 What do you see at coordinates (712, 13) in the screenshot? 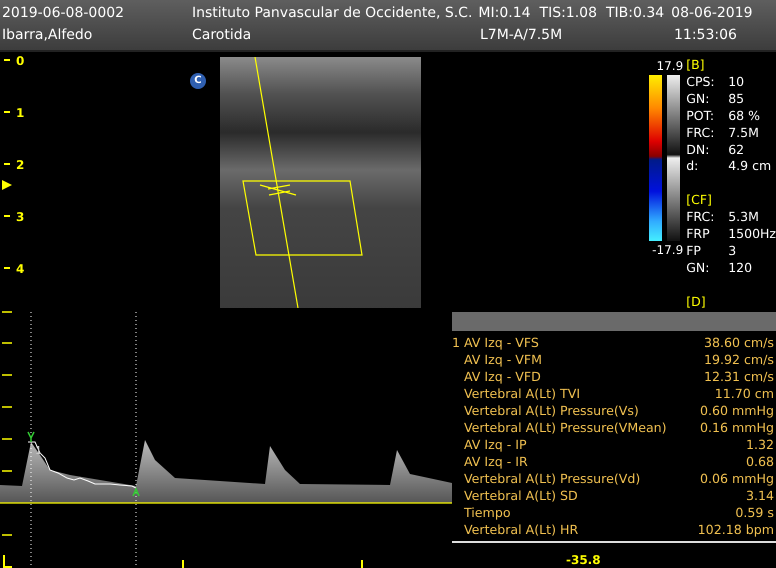
I see `exam-date: 08-06-2019` at bounding box center [712, 13].